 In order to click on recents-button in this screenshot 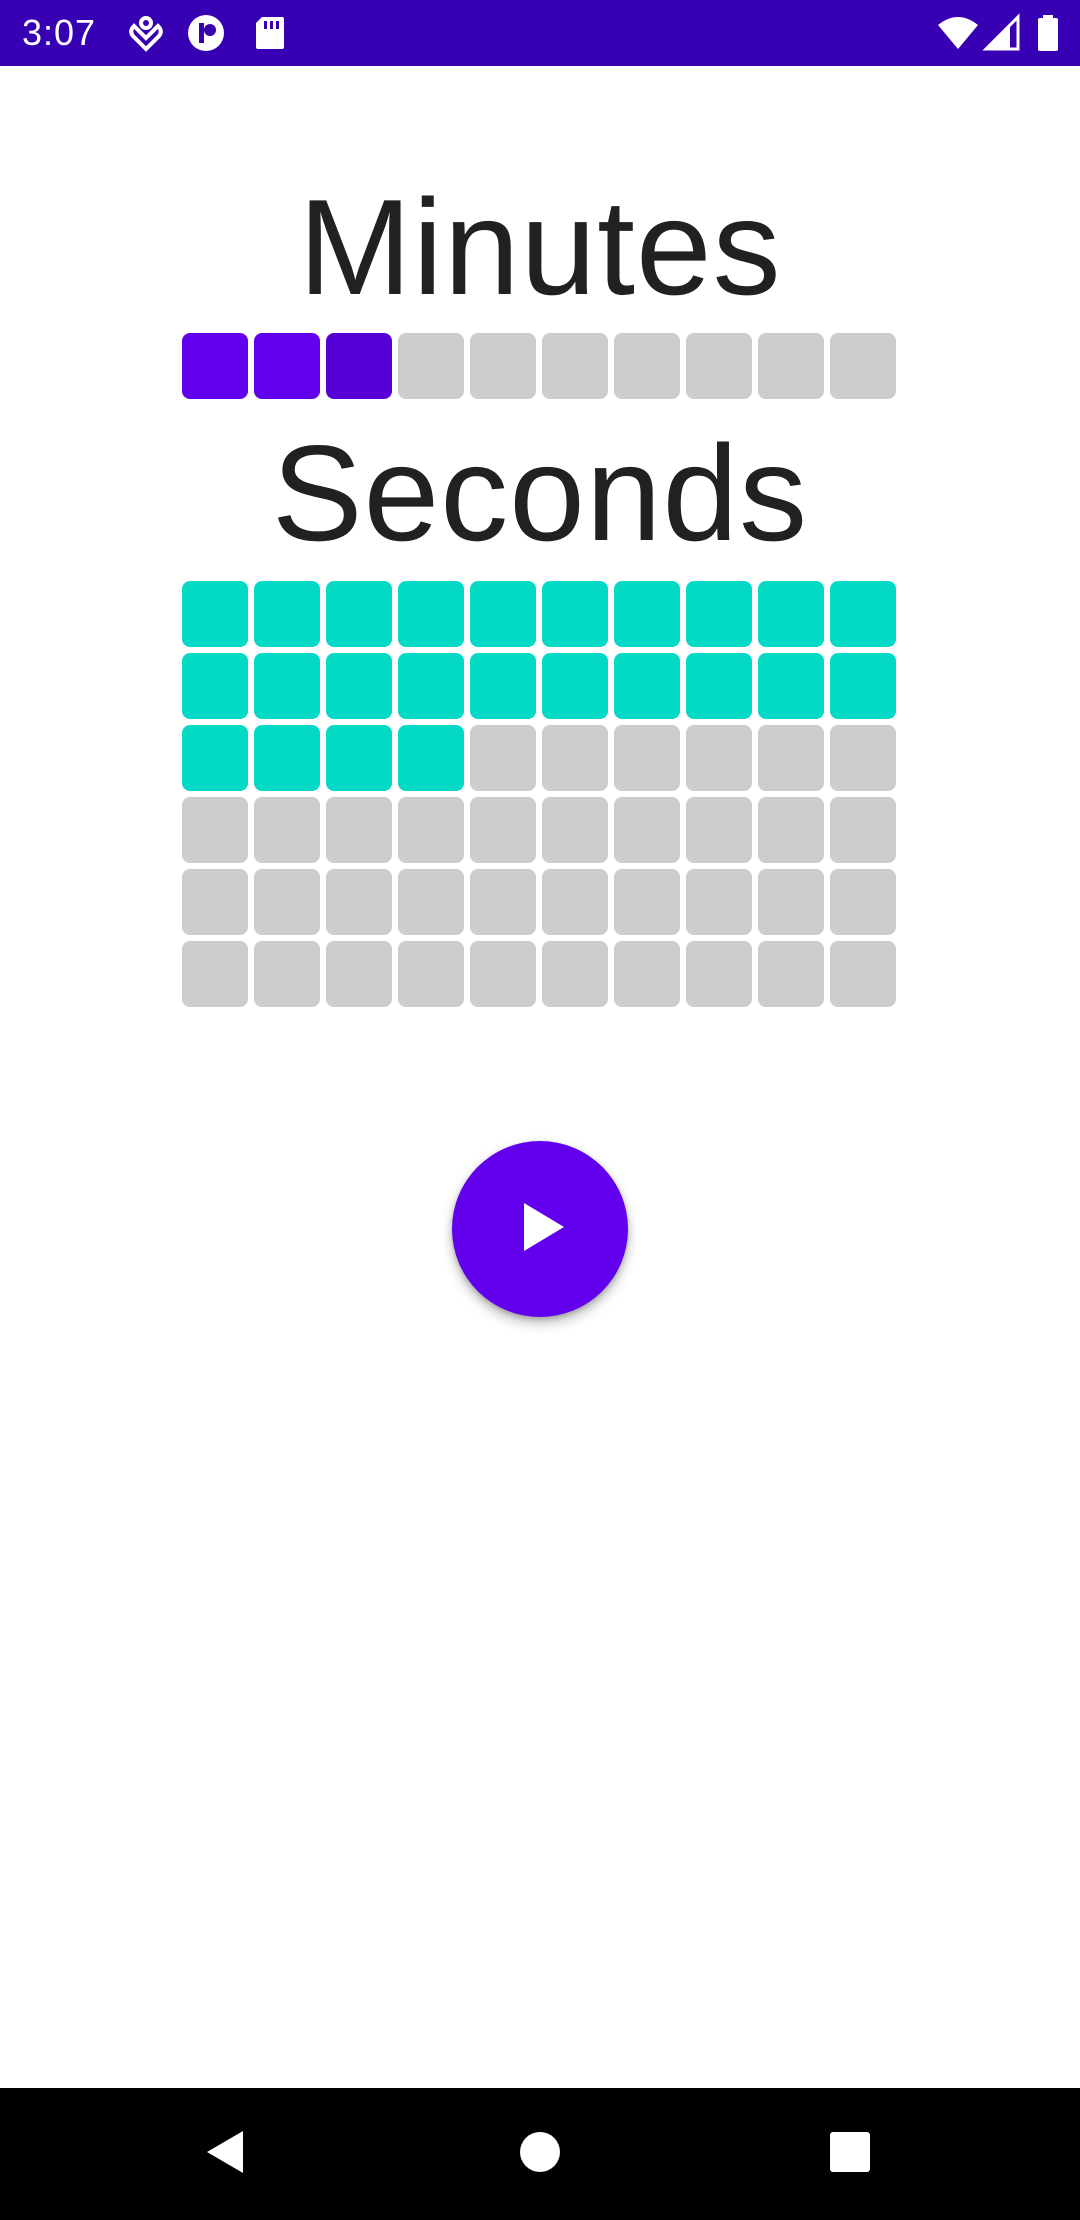, I will do `click(850, 2154)`.